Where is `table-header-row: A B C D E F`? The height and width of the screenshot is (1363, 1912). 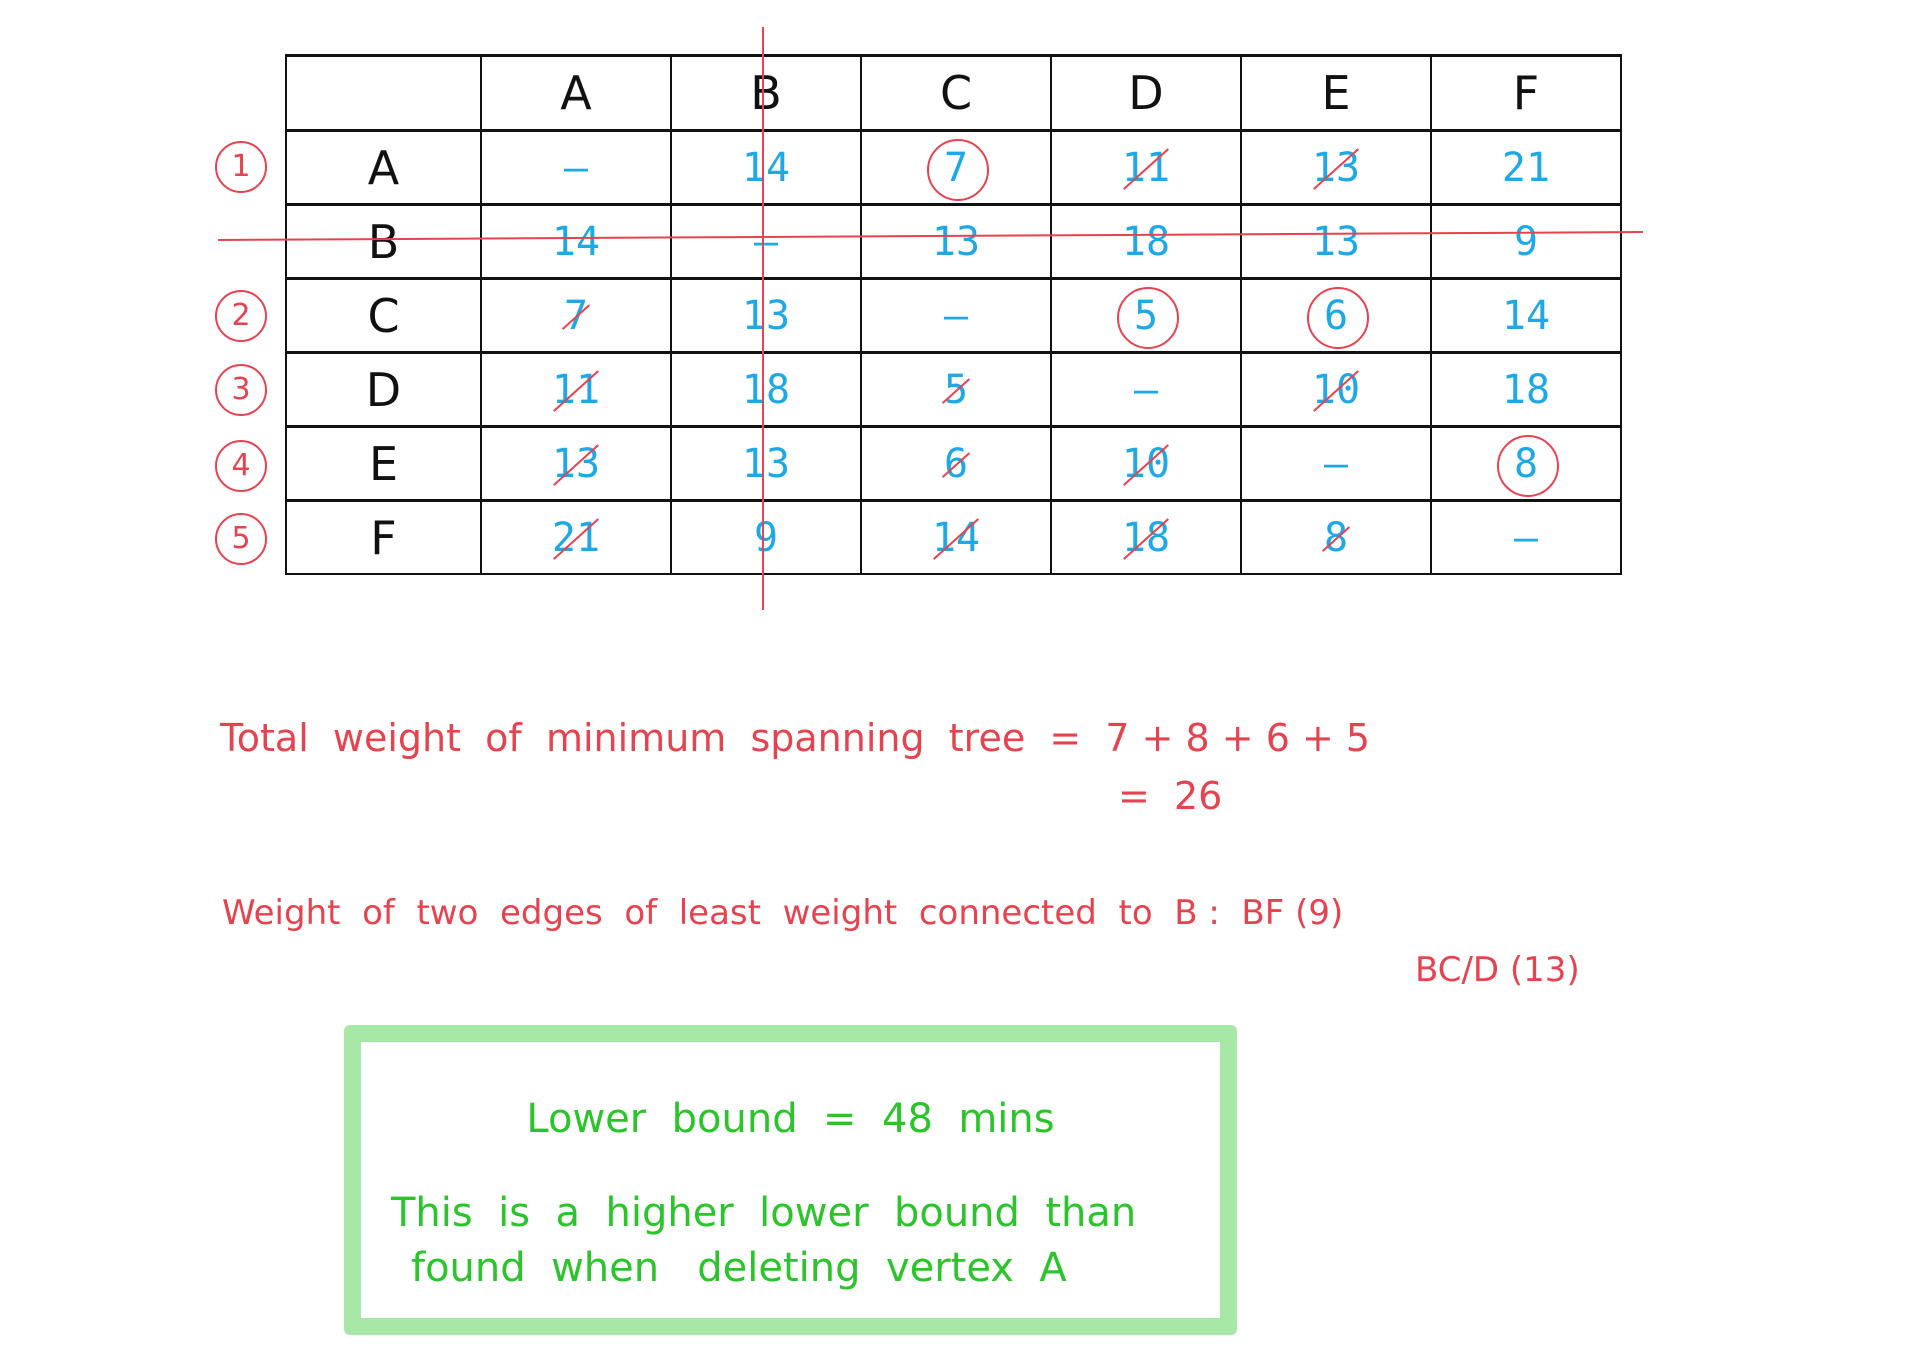
table-header-row: A B C D E F is located at coordinates (953, 93).